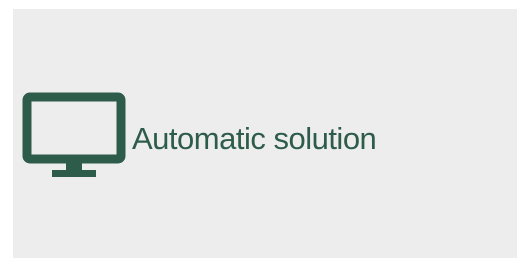  I want to click on option-label: Automatic solution, so click(254, 138).